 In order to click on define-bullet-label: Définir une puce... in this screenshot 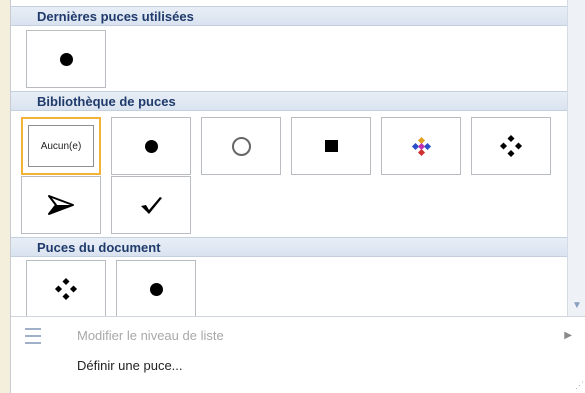, I will do `click(130, 365)`.